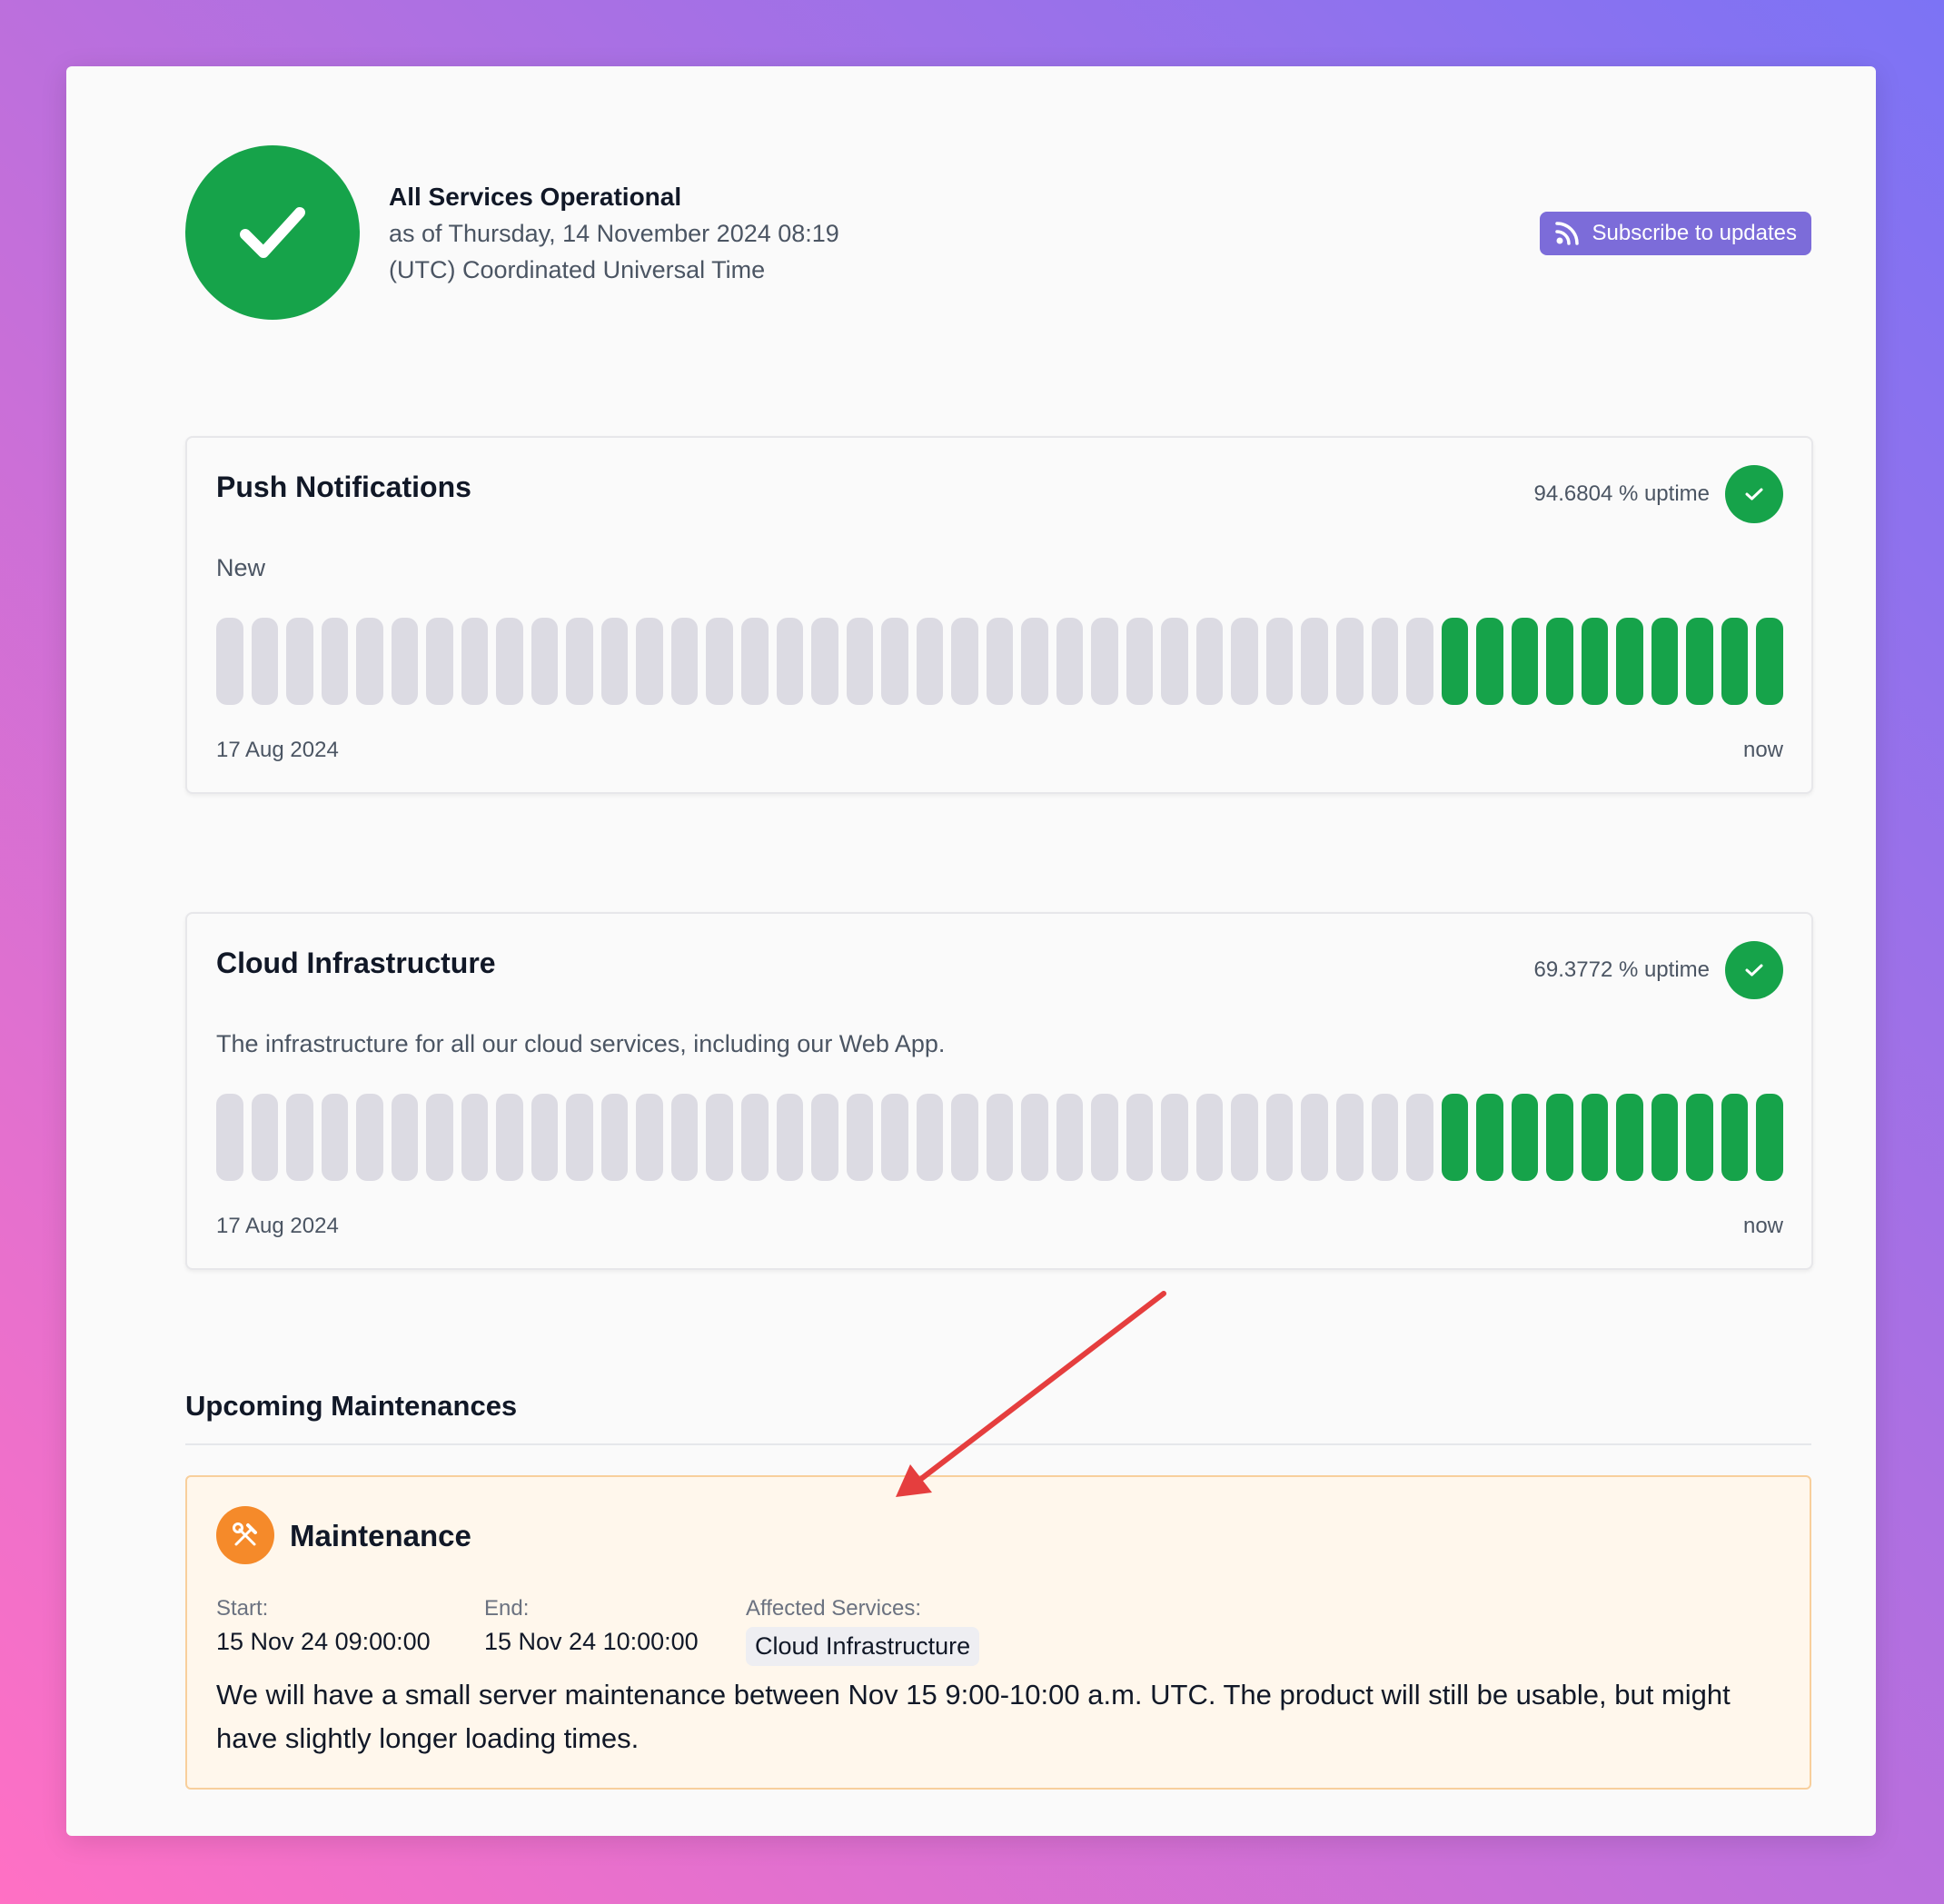 The image size is (1944, 1904). I want to click on start-label: Start:, so click(242, 1608).